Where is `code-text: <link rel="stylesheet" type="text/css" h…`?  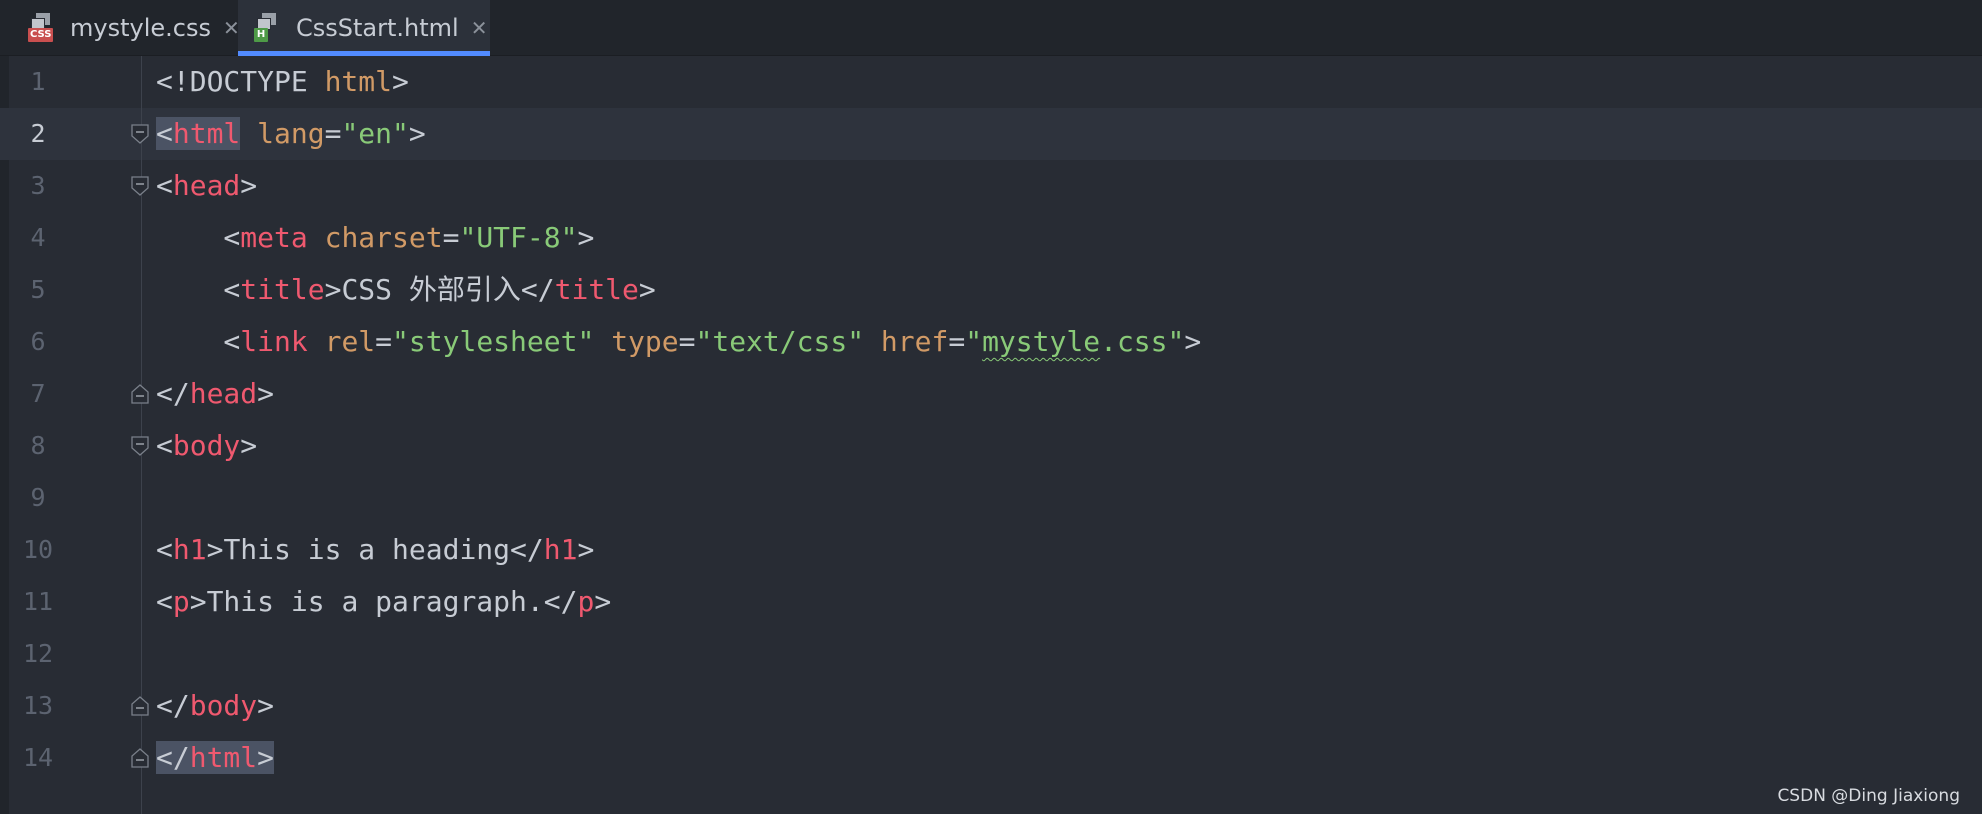
code-text: <link rel="stylesheet" type="text/css" h… is located at coordinates (678, 342).